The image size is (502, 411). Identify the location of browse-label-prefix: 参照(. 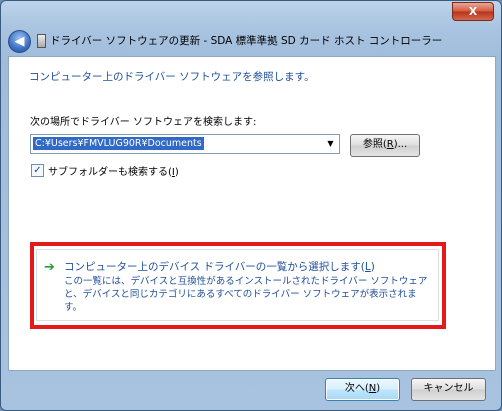
(374, 144).